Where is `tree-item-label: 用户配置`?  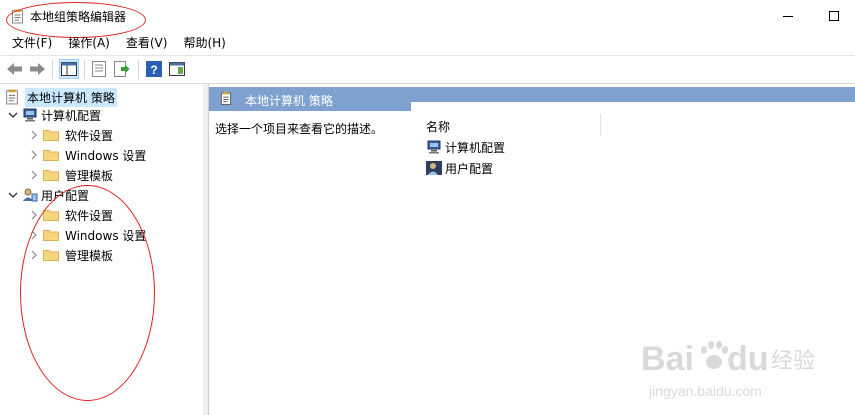 tree-item-label: 用户配置 is located at coordinates (65, 195).